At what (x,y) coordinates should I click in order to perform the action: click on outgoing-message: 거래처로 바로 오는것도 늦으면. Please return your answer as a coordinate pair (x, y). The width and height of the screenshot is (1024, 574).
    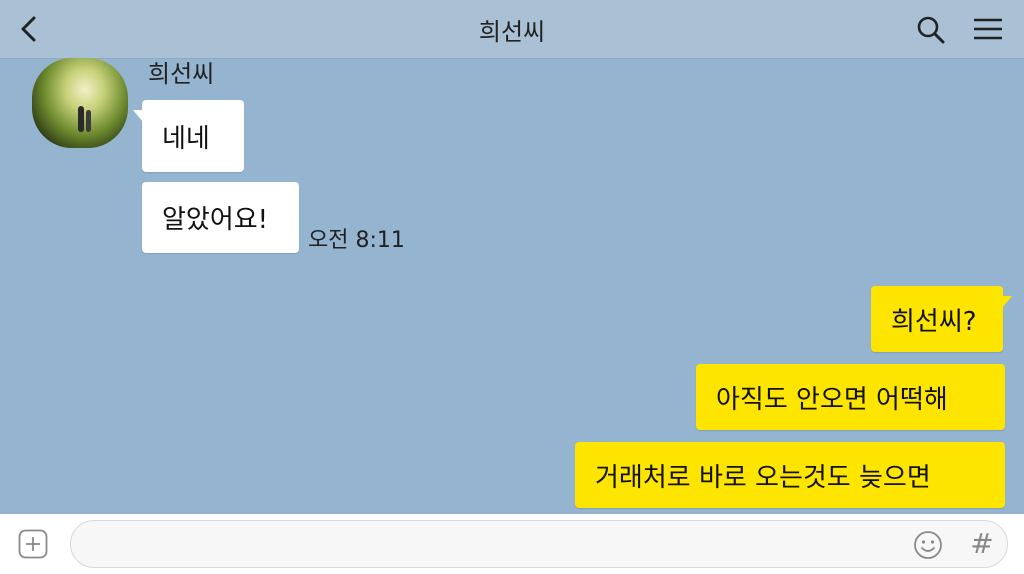
    Looking at the image, I should click on (790, 475).